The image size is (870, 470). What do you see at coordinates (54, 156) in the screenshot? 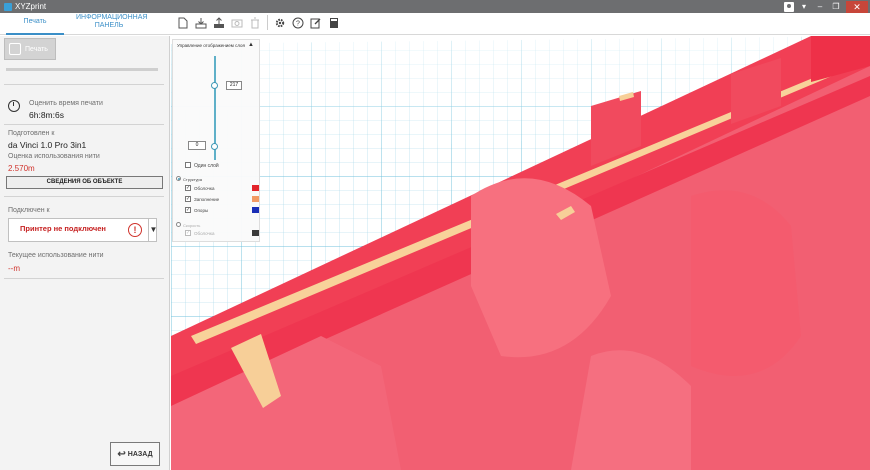
I see `filament-label: Оценка использования нити` at bounding box center [54, 156].